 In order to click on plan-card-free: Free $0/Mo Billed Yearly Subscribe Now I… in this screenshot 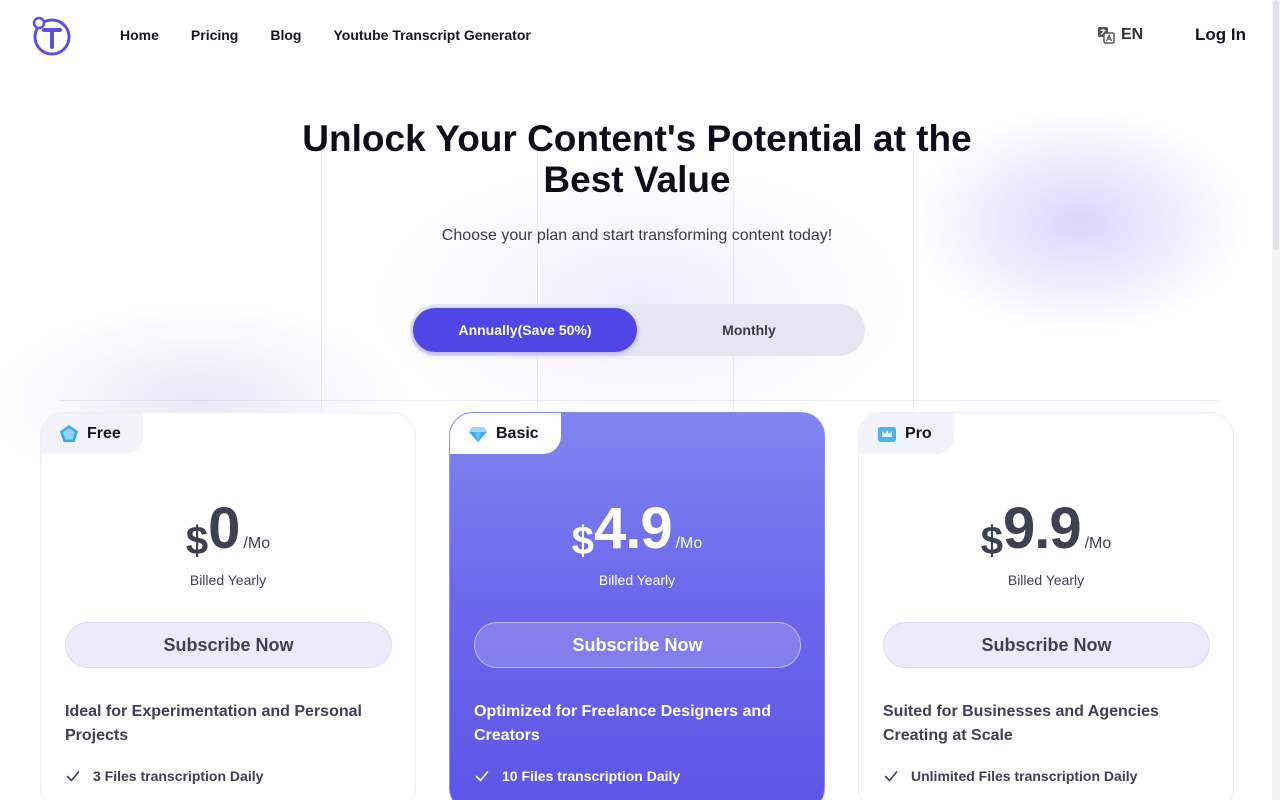, I will do `click(228, 606)`.